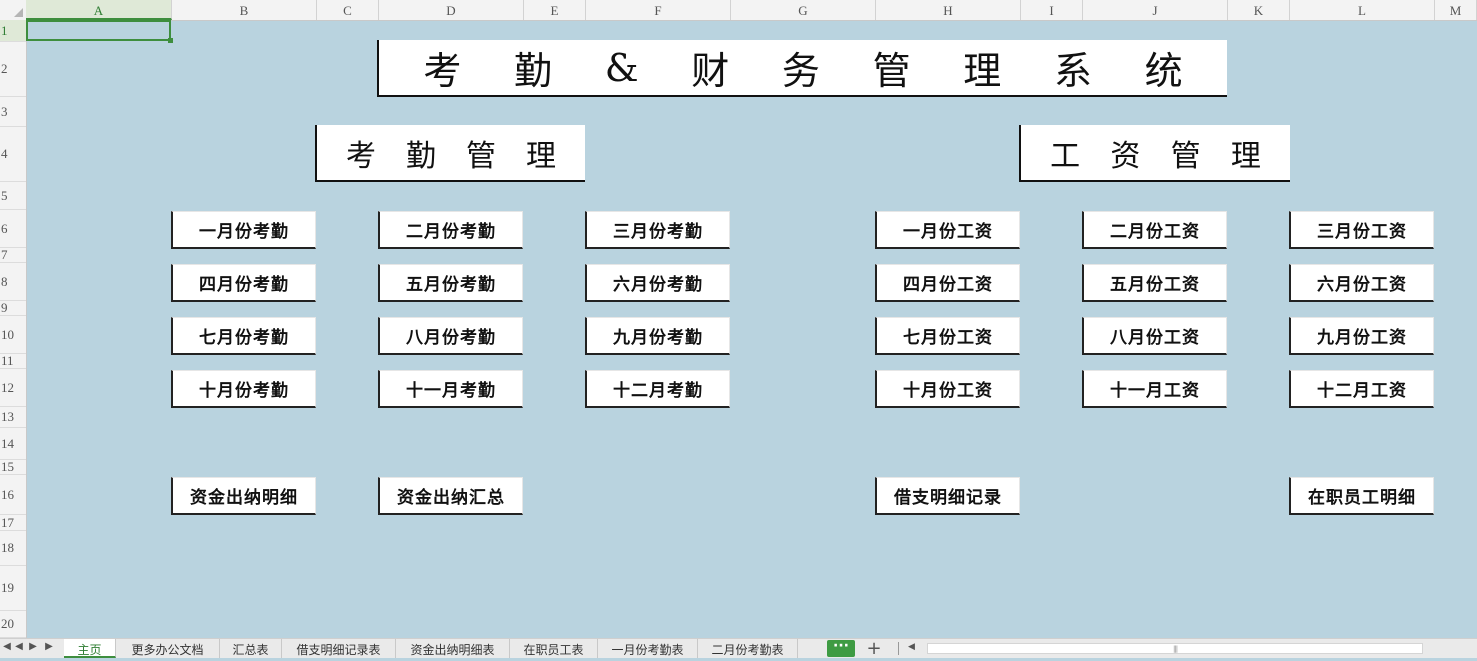 The image size is (1477, 661). What do you see at coordinates (13, 154) in the screenshot?
I see `row-header-4: 4` at bounding box center [13, 154].